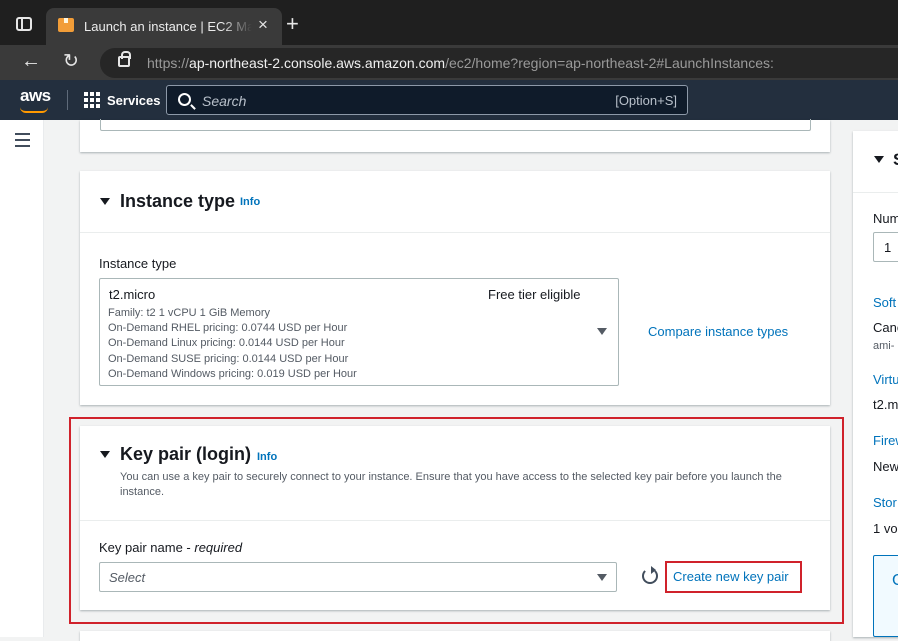 The width and height of the screenshot is (898, 641). Describe the element at coordinates (455, 232) in the screenshot. I see `section-divider` at that location.